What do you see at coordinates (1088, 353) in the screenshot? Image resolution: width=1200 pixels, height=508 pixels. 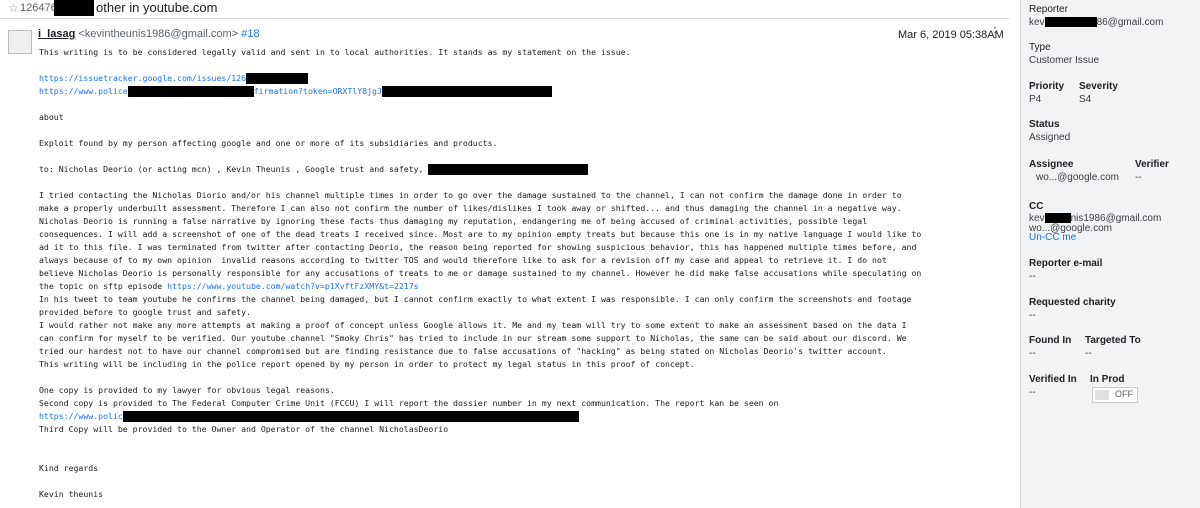 I see `targeted-to-value: --` at bounding box center [1088, 353].